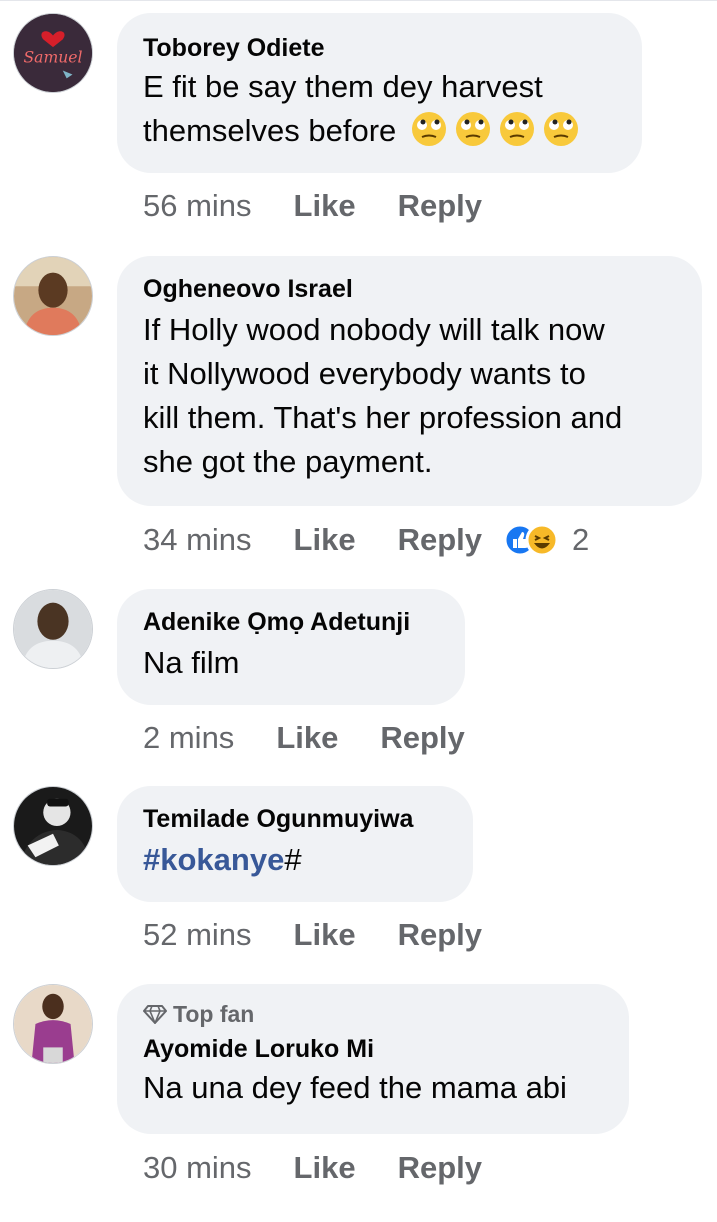 The image size is (717, 1222). Describe the element at coordinates (191, 662) in the screenshot. I see `comment-text: Na film` at that location.